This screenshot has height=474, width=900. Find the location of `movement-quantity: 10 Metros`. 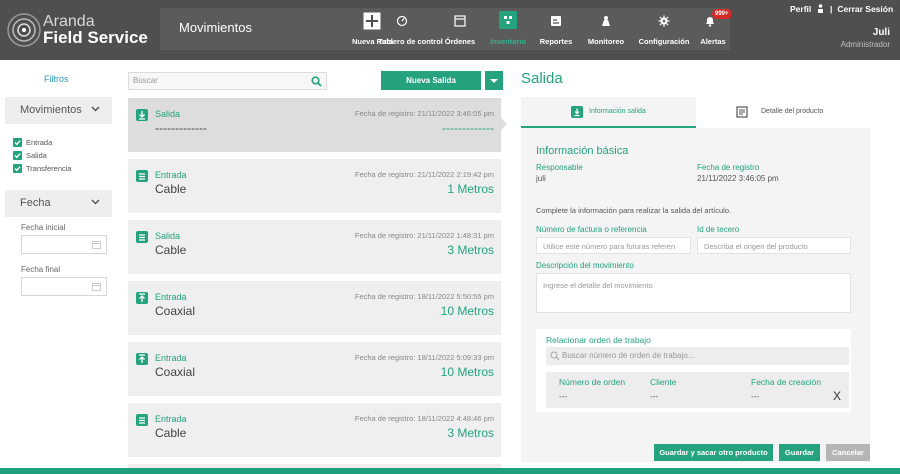

movement-quantity: 10 Metros is located at coordinates (467, 372).